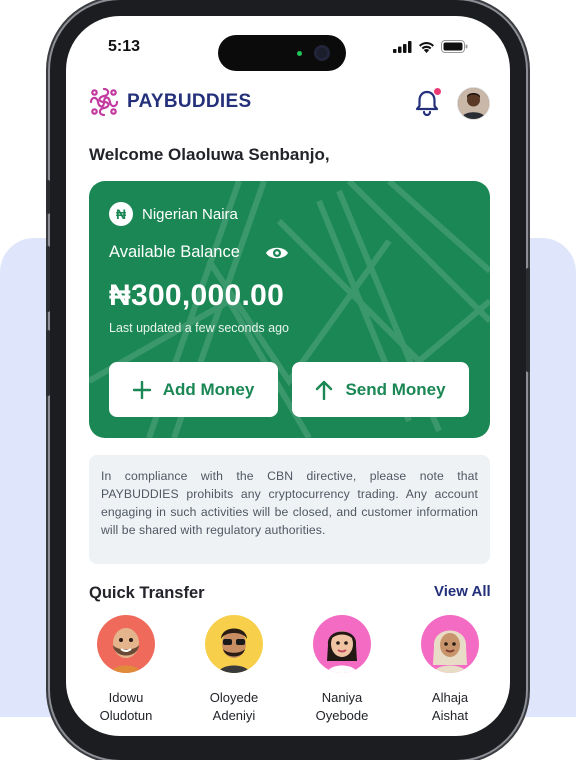 The image size is (576, 760). What do you see at coordinates (48, 279) in the screenshot?
I see `volume-up-button` at bounding box center [48, 279].